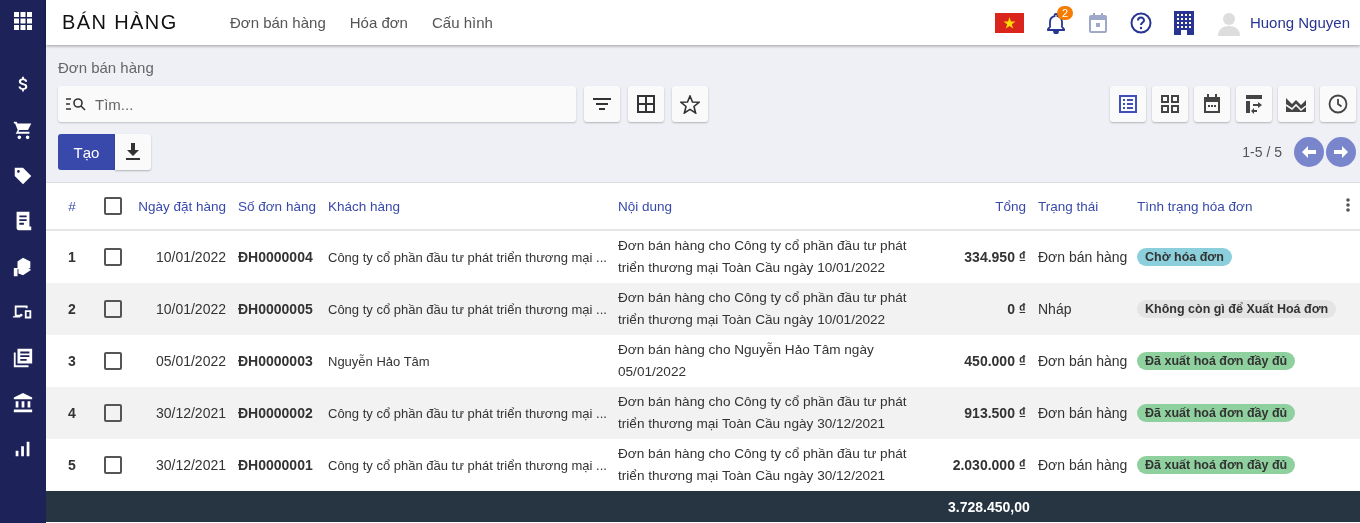  I want to click on calendar-view-button, so click(1212, 104).